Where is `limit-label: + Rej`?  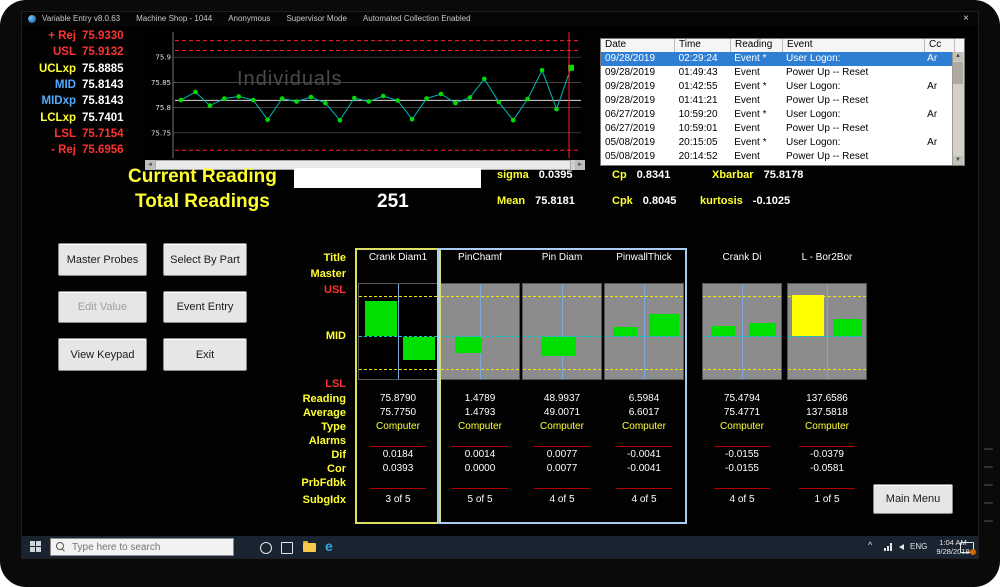
limit-label: + Rej is located at coordinates (62, 36).